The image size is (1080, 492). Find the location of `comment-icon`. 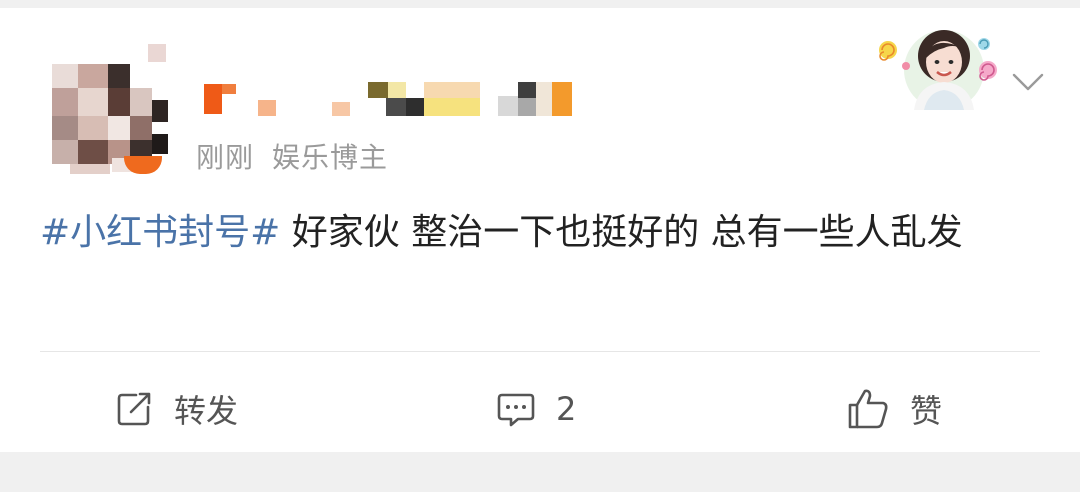

comment-icon is located at coordinates (516, 410).